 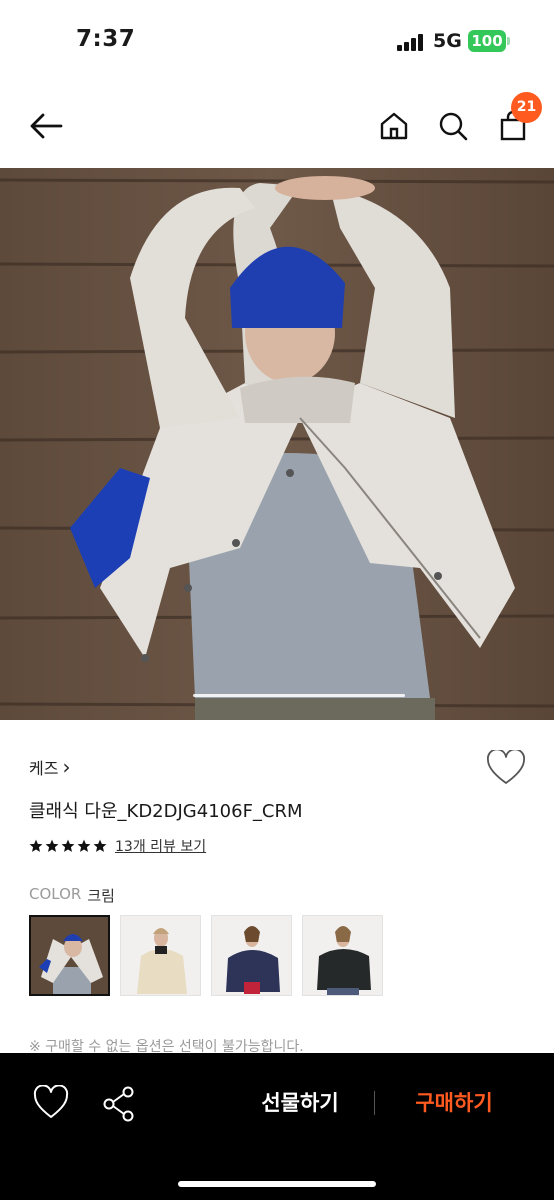 I want to click on chevron-right-icon: ›, so click(x=66, y=767).